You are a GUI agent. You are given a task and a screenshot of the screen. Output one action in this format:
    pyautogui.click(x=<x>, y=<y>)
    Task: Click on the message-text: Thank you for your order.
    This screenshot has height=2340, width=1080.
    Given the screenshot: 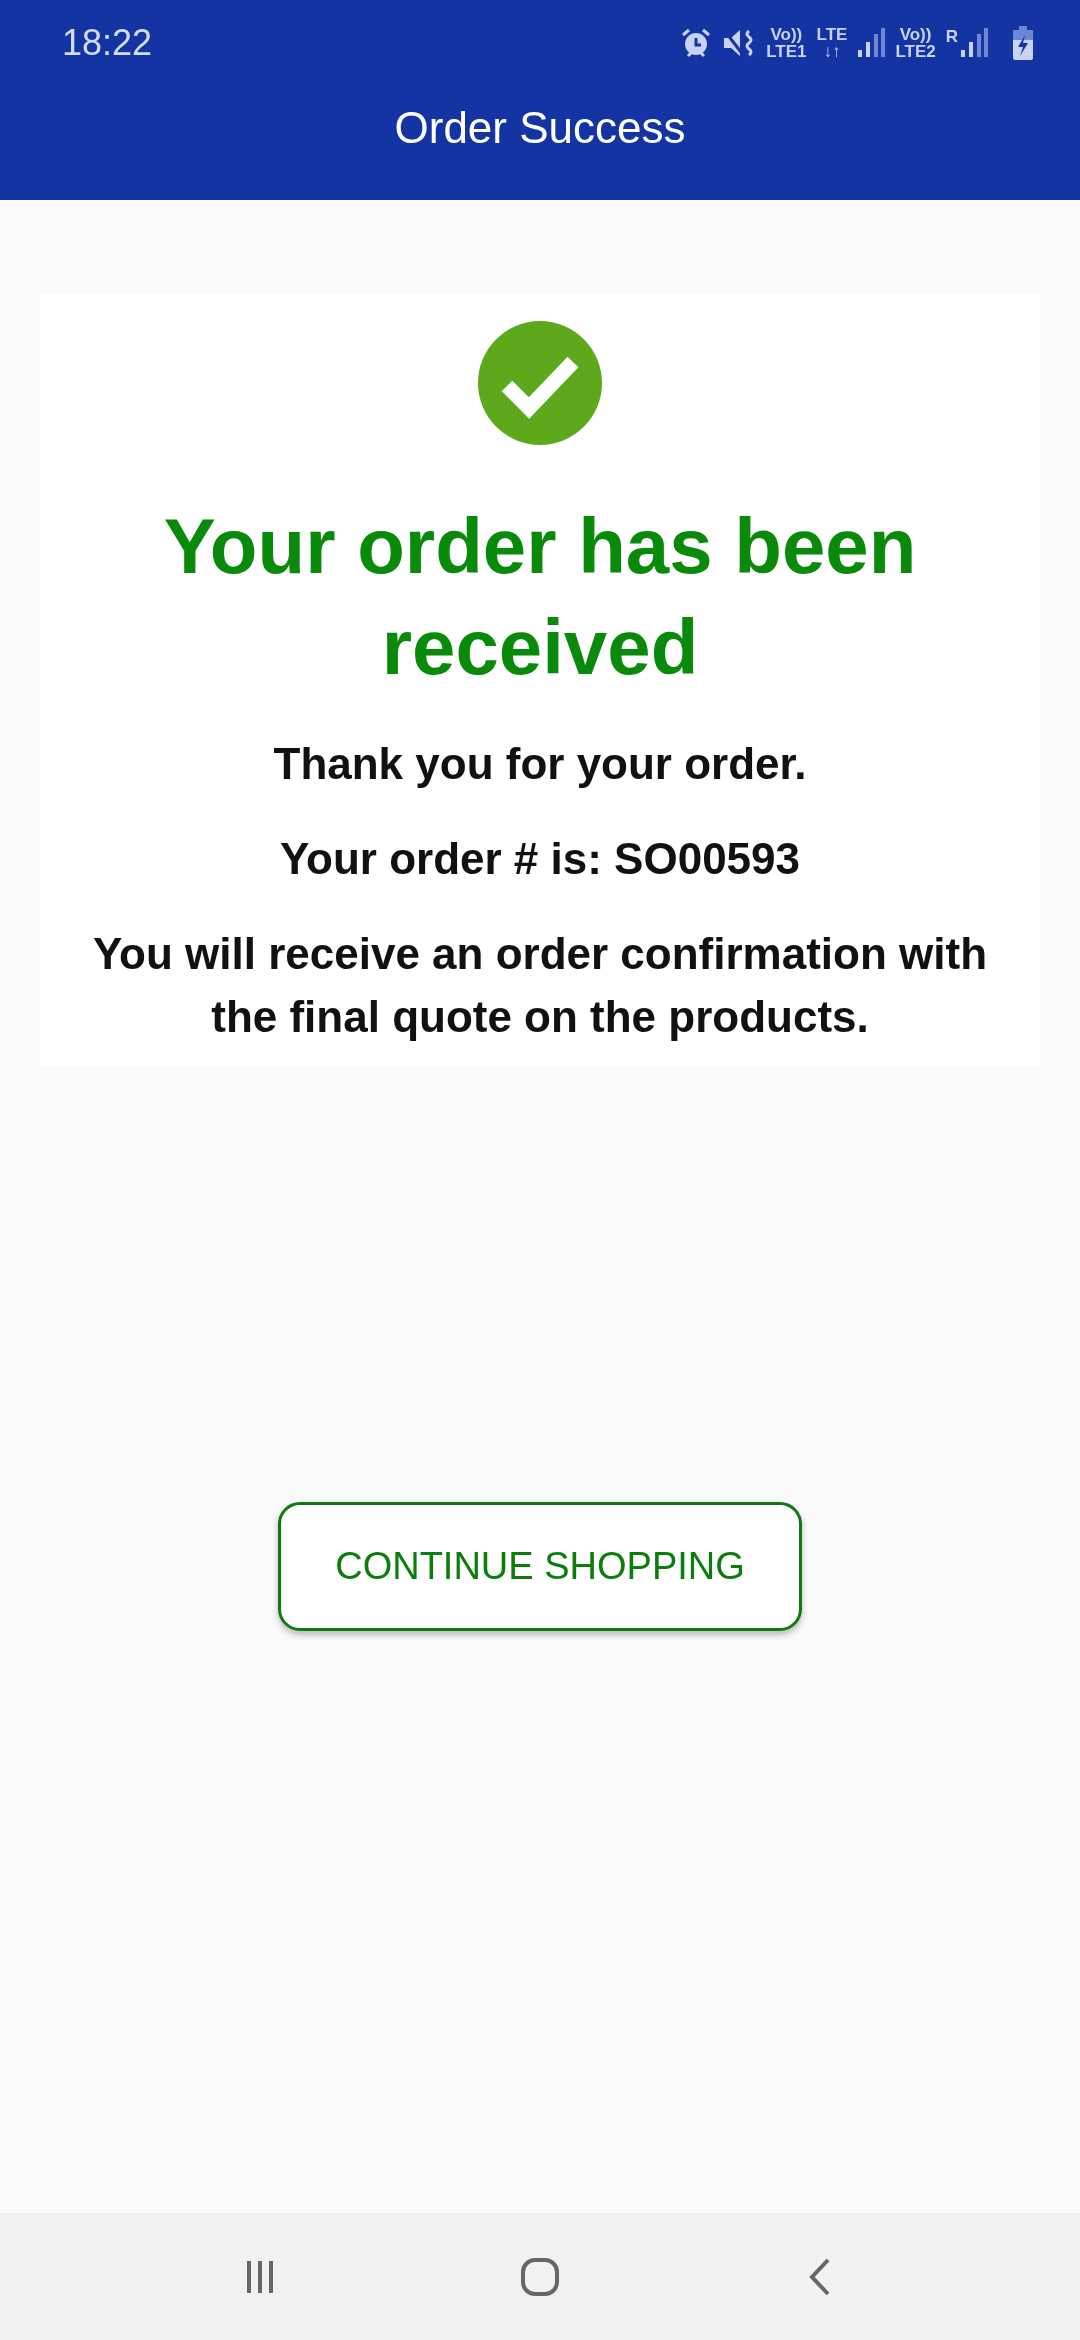 What is the action you would take?
    pyautogui.click(x=540, y=764)
    